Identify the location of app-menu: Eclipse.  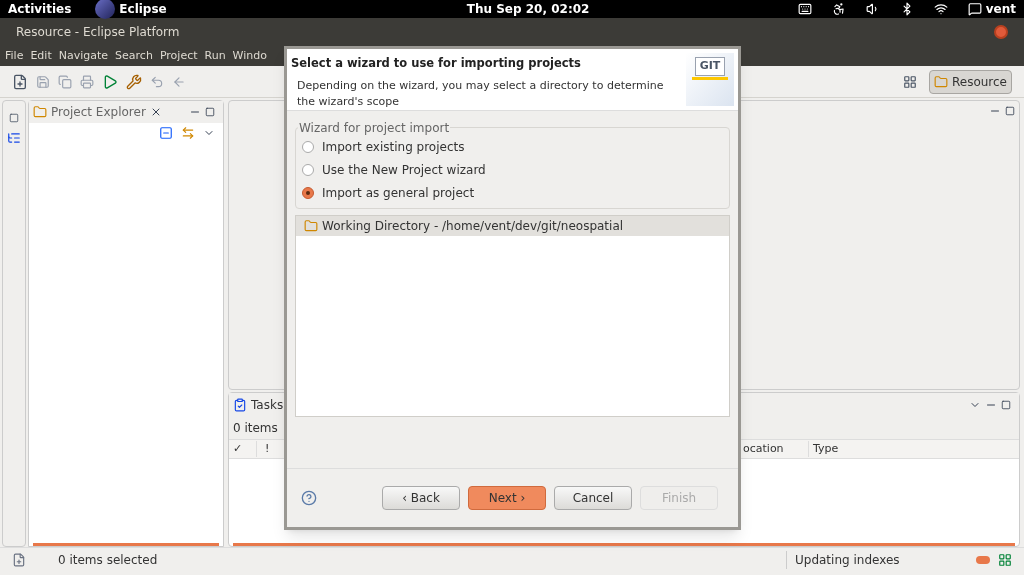
(143, 9).